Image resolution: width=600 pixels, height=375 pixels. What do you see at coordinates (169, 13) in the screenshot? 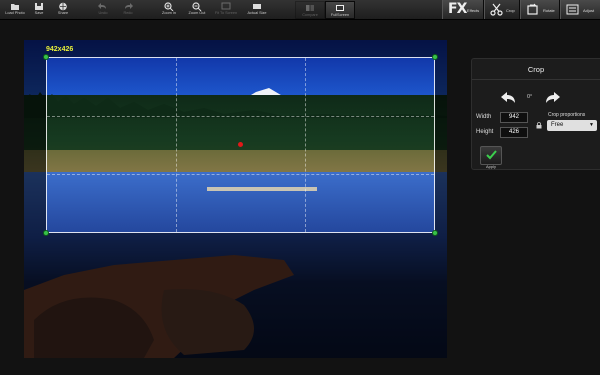
I see `zoom-in-label: Zoom In` at bounding box center [169, 13].